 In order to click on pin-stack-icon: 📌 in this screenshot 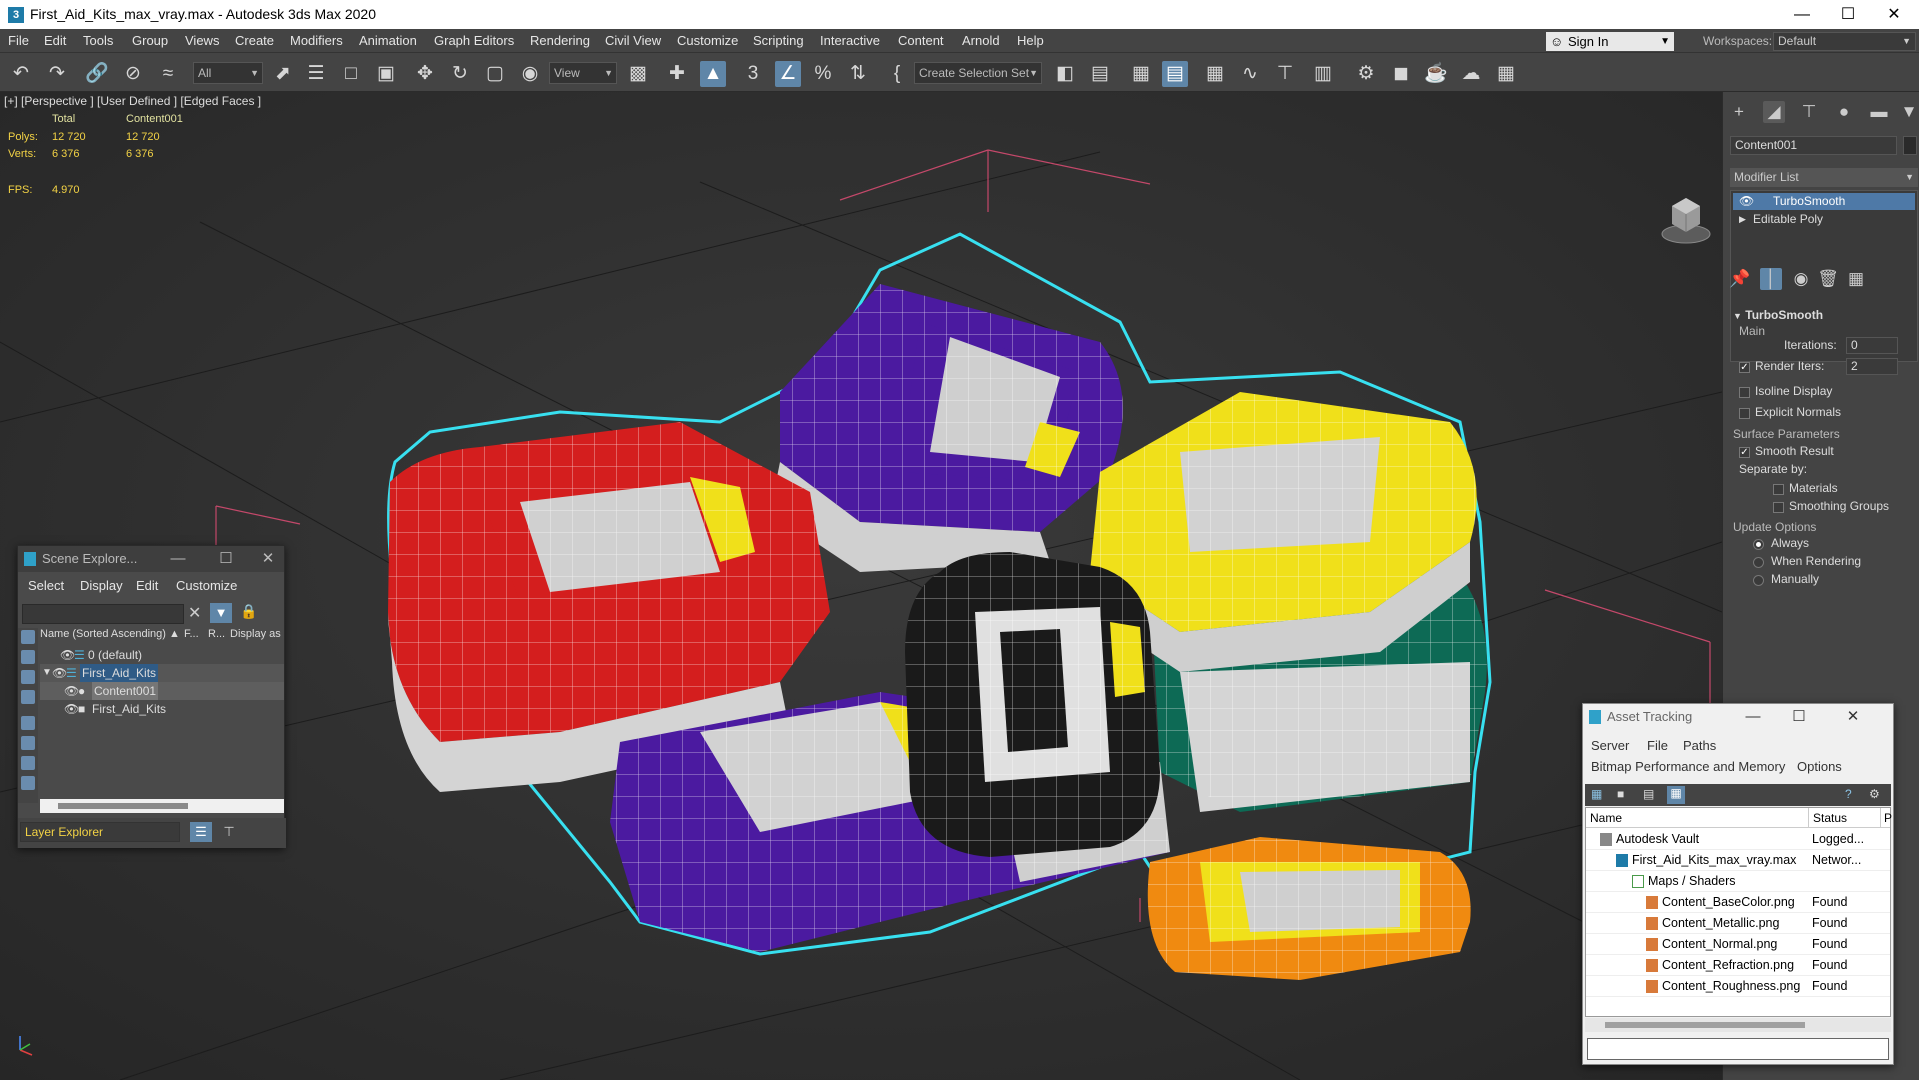, I will do `click(1740, 279)`.